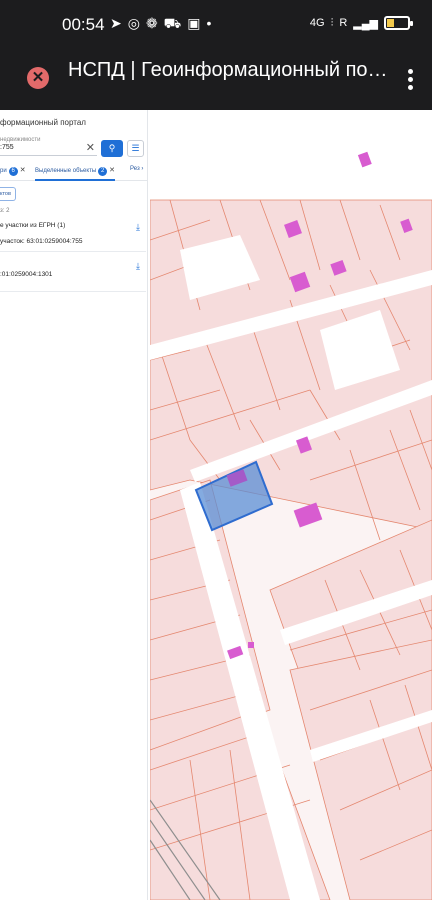  I want to click on tab-badge: 6, so click(13, 171).